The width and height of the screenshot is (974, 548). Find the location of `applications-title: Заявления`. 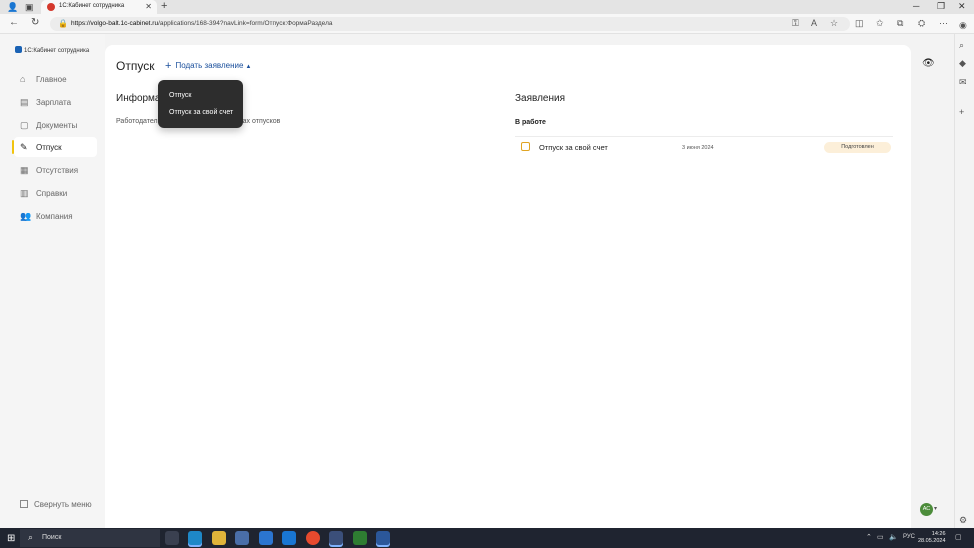

applications-title: Заявления is located at coordinates (540, 98).